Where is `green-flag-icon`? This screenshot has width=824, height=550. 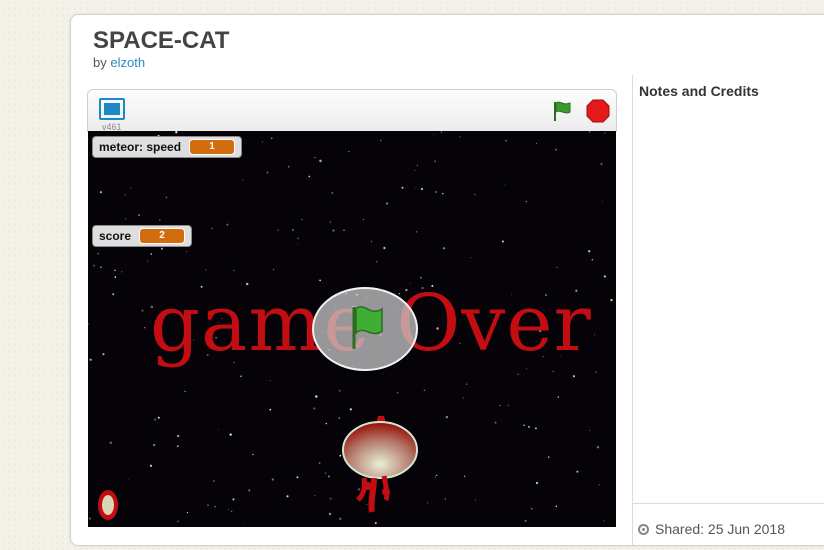 green-flag-icon is located at coordinates (562, 111).